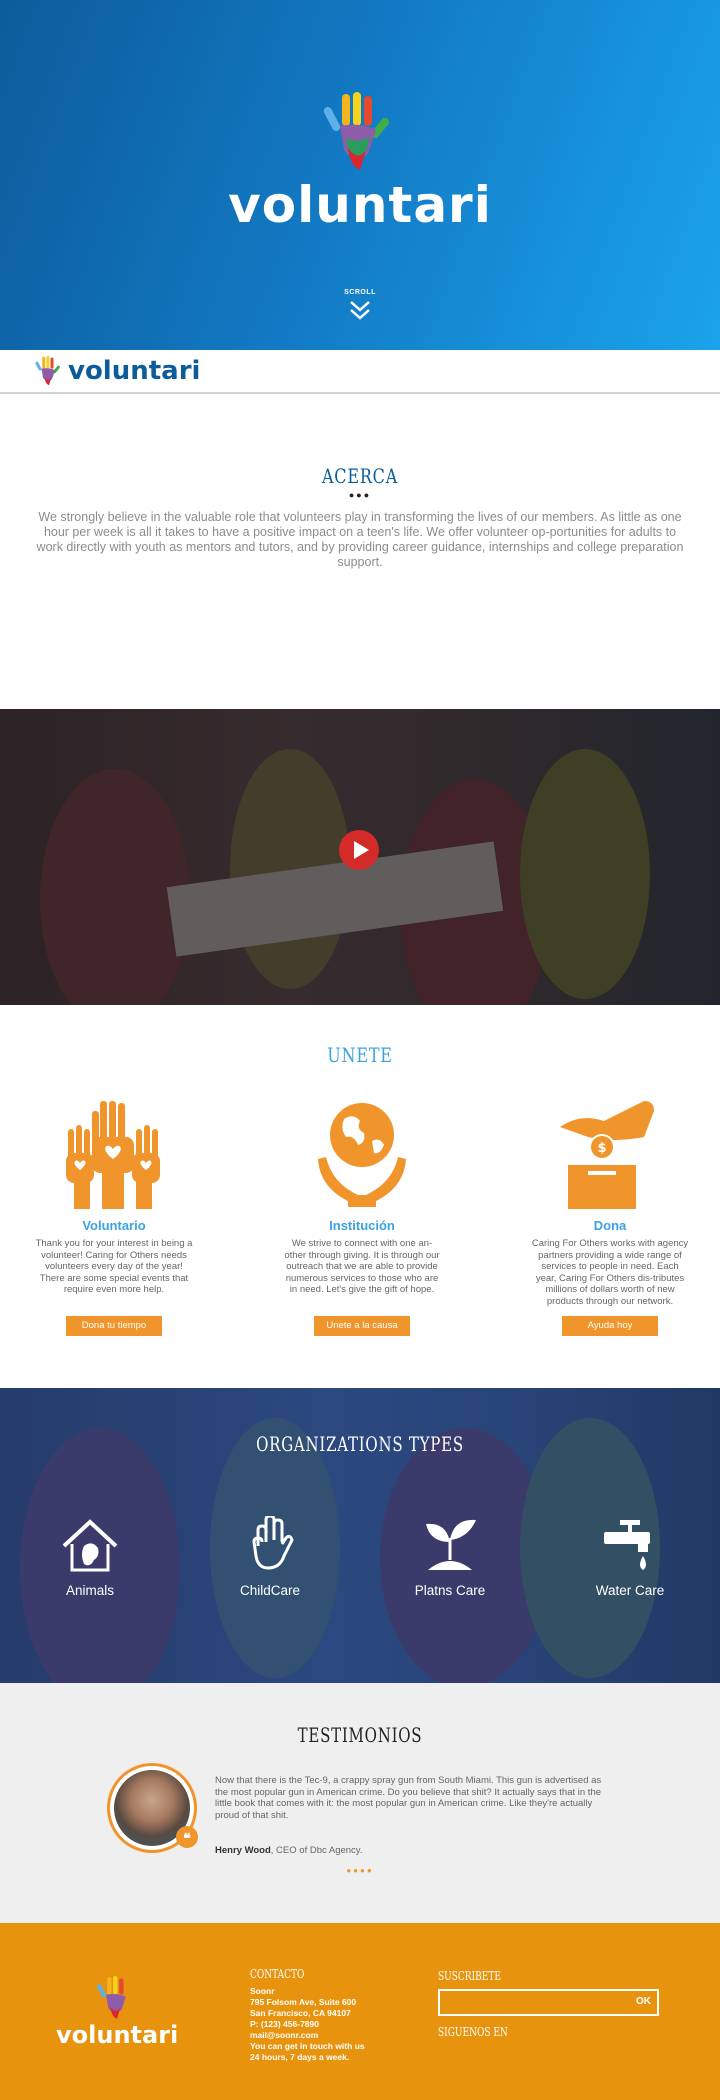 Image resolution: width=720 pixels, height=2100 pixels. Describe the element at coordinates (360, 1055) in the screenshot. I see `join-title: UNETE` at that location.